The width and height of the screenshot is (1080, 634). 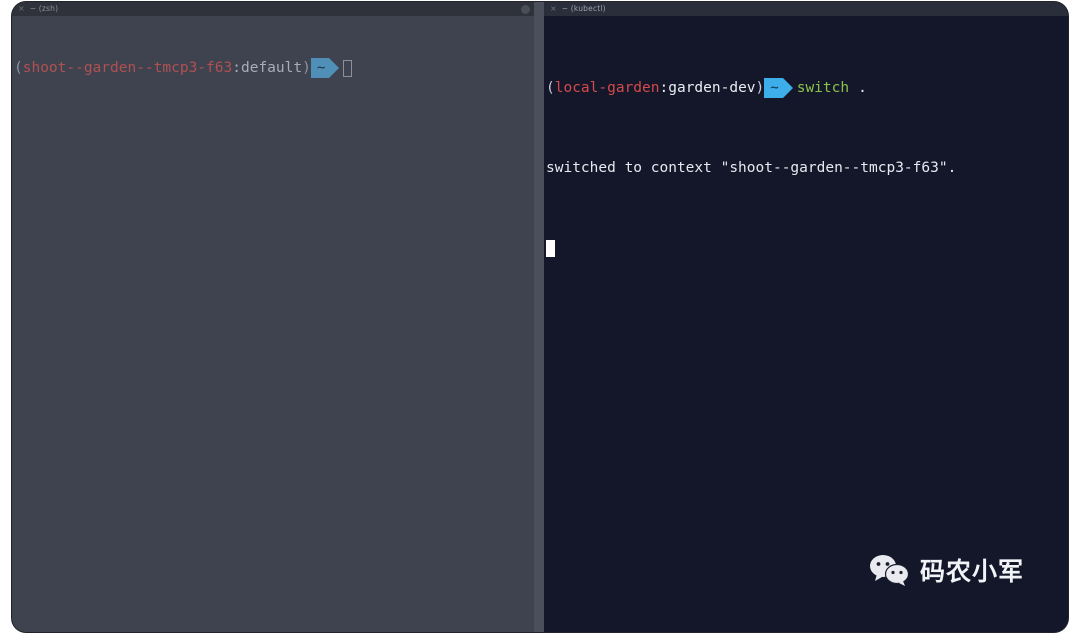 I want to click on pane-left-close-icon: ×, so click(x=21, y=9).